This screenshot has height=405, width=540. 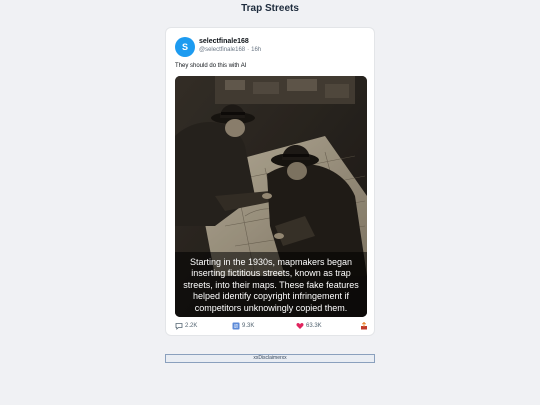 I want to click on share-button, so click(x=364, y=326).